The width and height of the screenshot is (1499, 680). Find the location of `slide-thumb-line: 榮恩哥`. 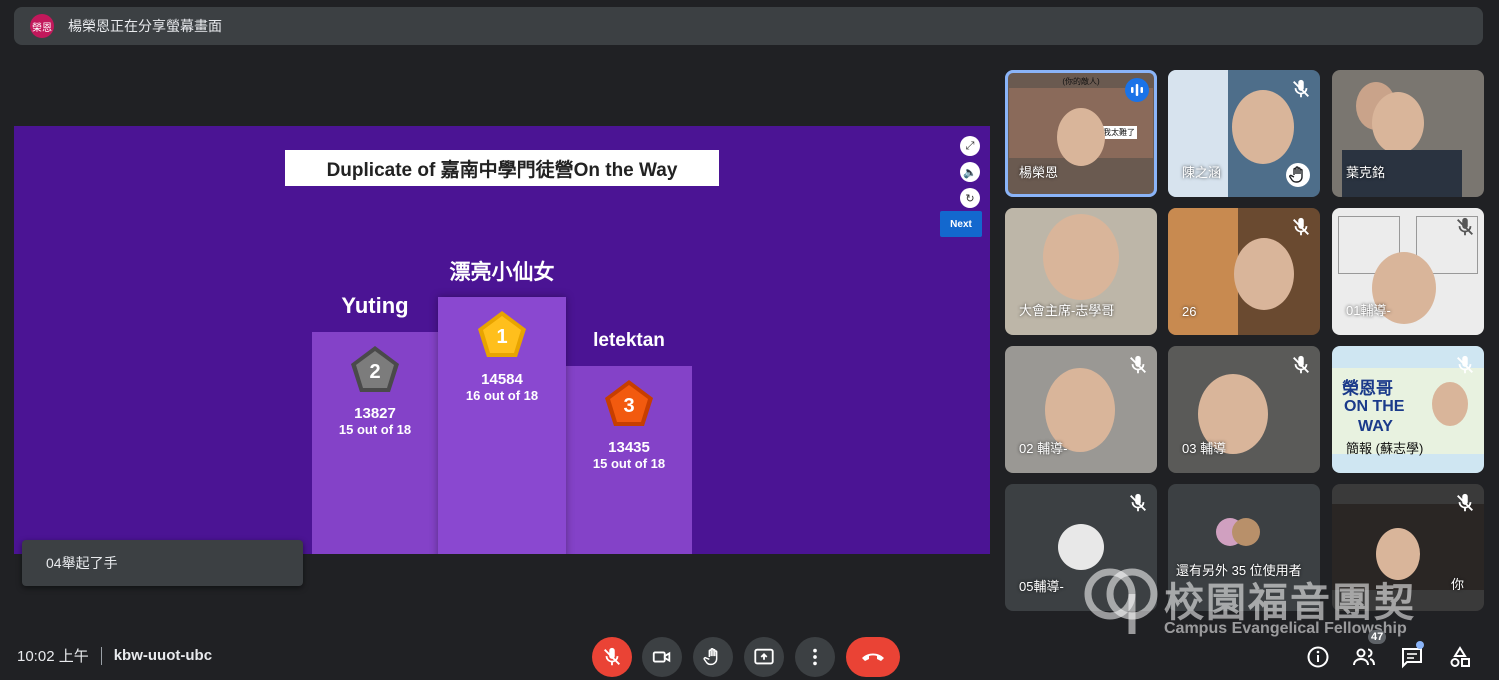

slide-thumb-line: 榮恩哥 is located at coordinates (1367, 388).